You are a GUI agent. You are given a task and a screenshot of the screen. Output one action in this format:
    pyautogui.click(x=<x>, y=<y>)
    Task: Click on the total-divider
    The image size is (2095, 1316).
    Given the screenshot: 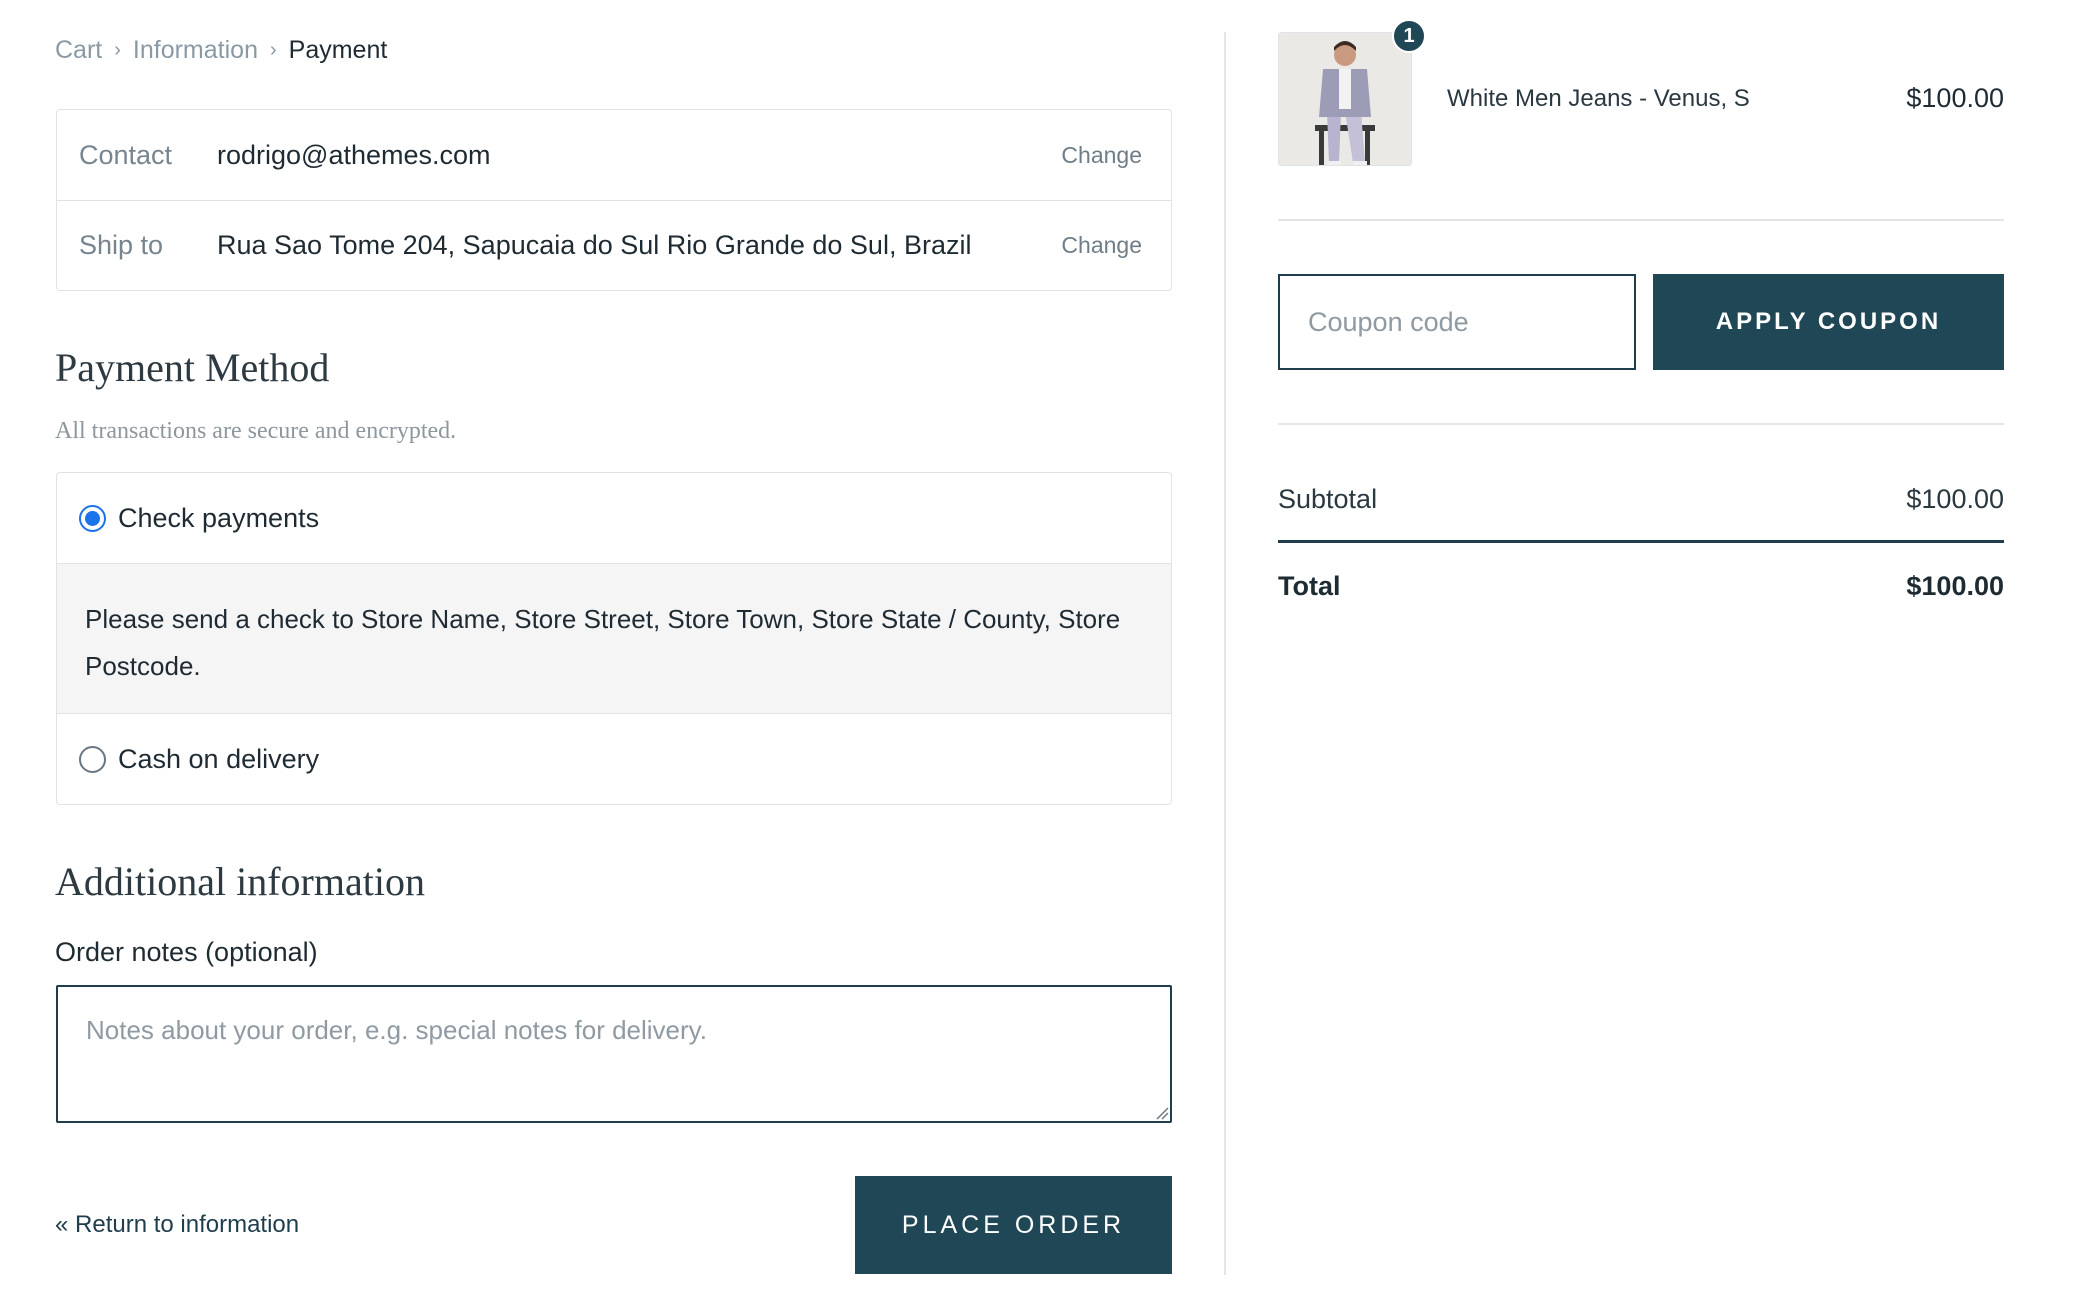 What is the action you would take?
    pyautogui.click(x=1641, y=541)
    